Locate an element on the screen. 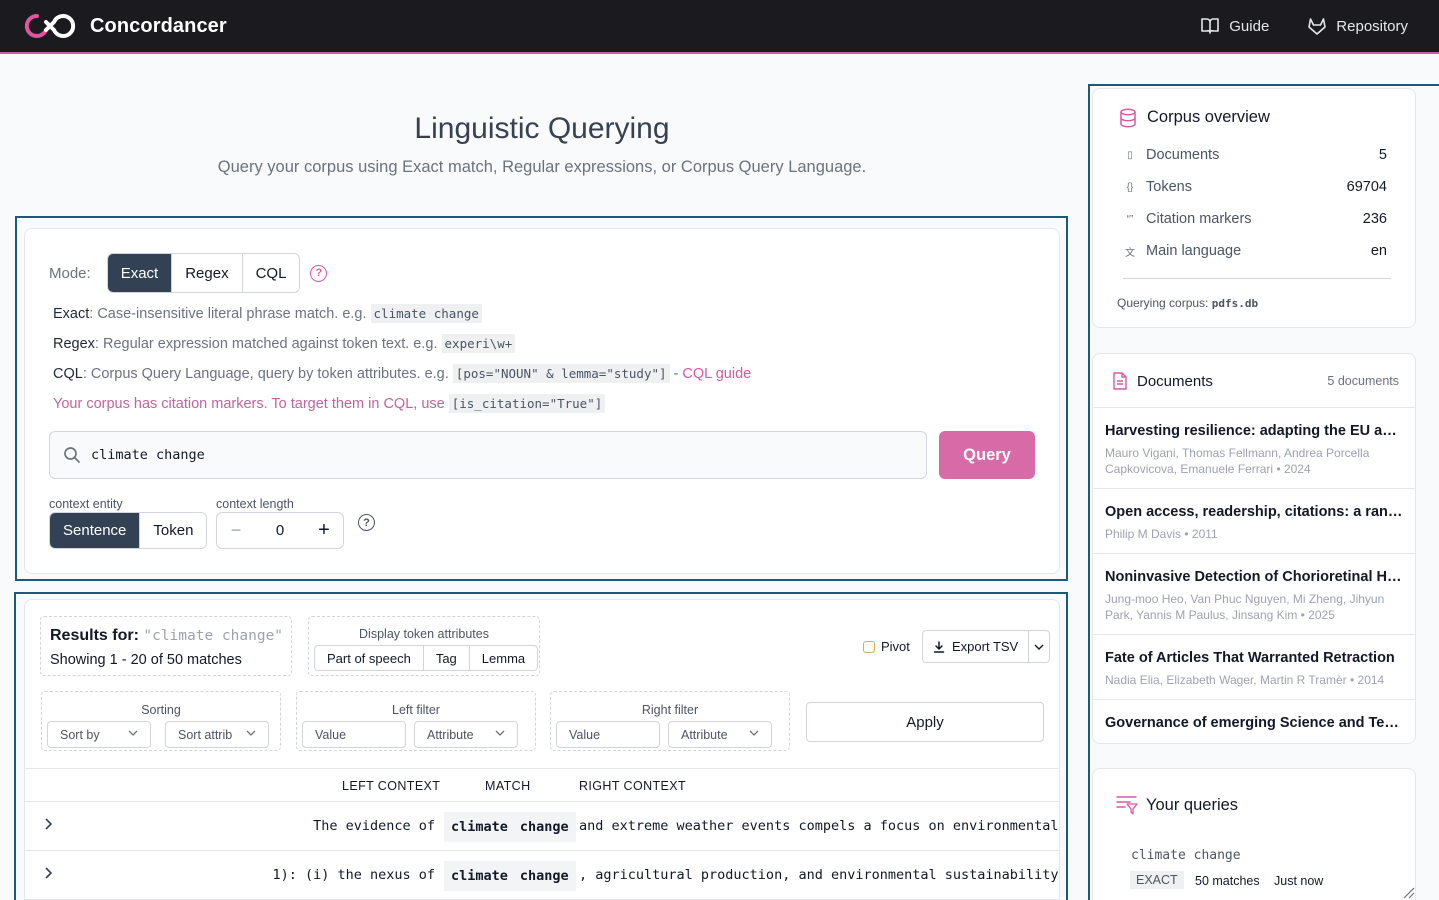  attr-lemma-toggle: Lemma is located at coordinates (503, 658).